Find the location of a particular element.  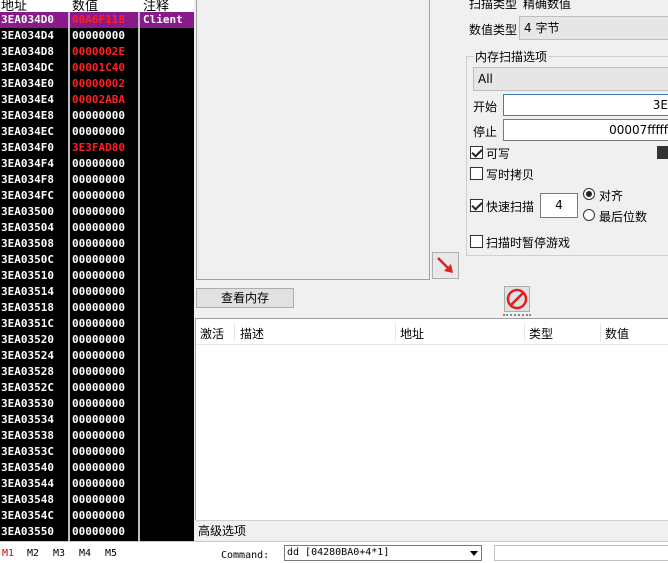

memory-row: 3EA03514 00000000 is located at coordinates (97, 292).